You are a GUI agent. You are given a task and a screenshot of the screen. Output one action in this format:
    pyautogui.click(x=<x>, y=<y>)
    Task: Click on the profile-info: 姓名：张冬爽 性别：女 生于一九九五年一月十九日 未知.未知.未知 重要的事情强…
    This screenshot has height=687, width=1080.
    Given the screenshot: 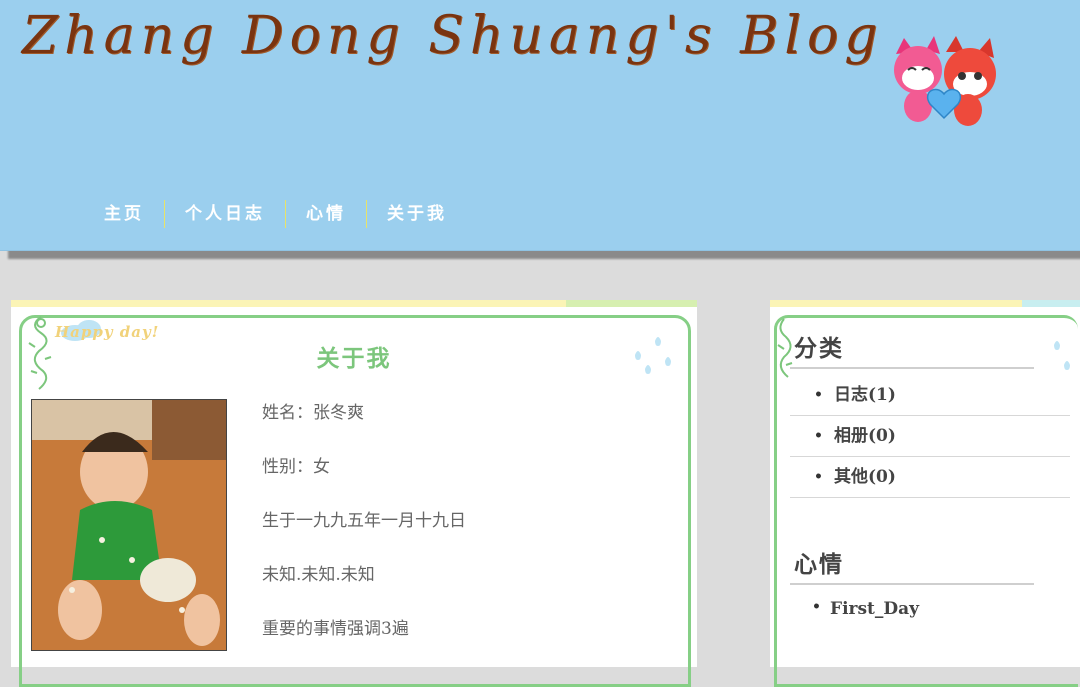 What is the action you would take?
    pyautogui.click(x=364, y=536)
    